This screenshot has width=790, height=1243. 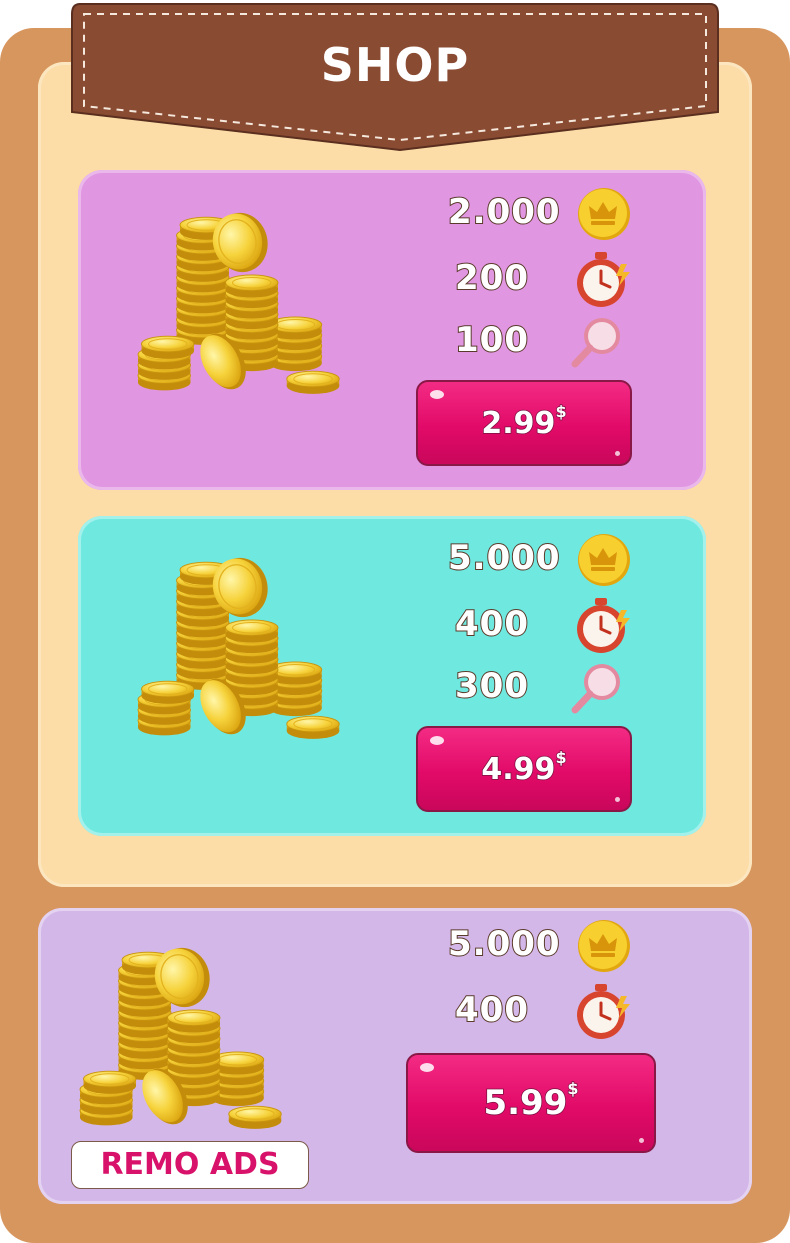 I want to click on shop-banner: SHOP, so click(x=395, y=77).